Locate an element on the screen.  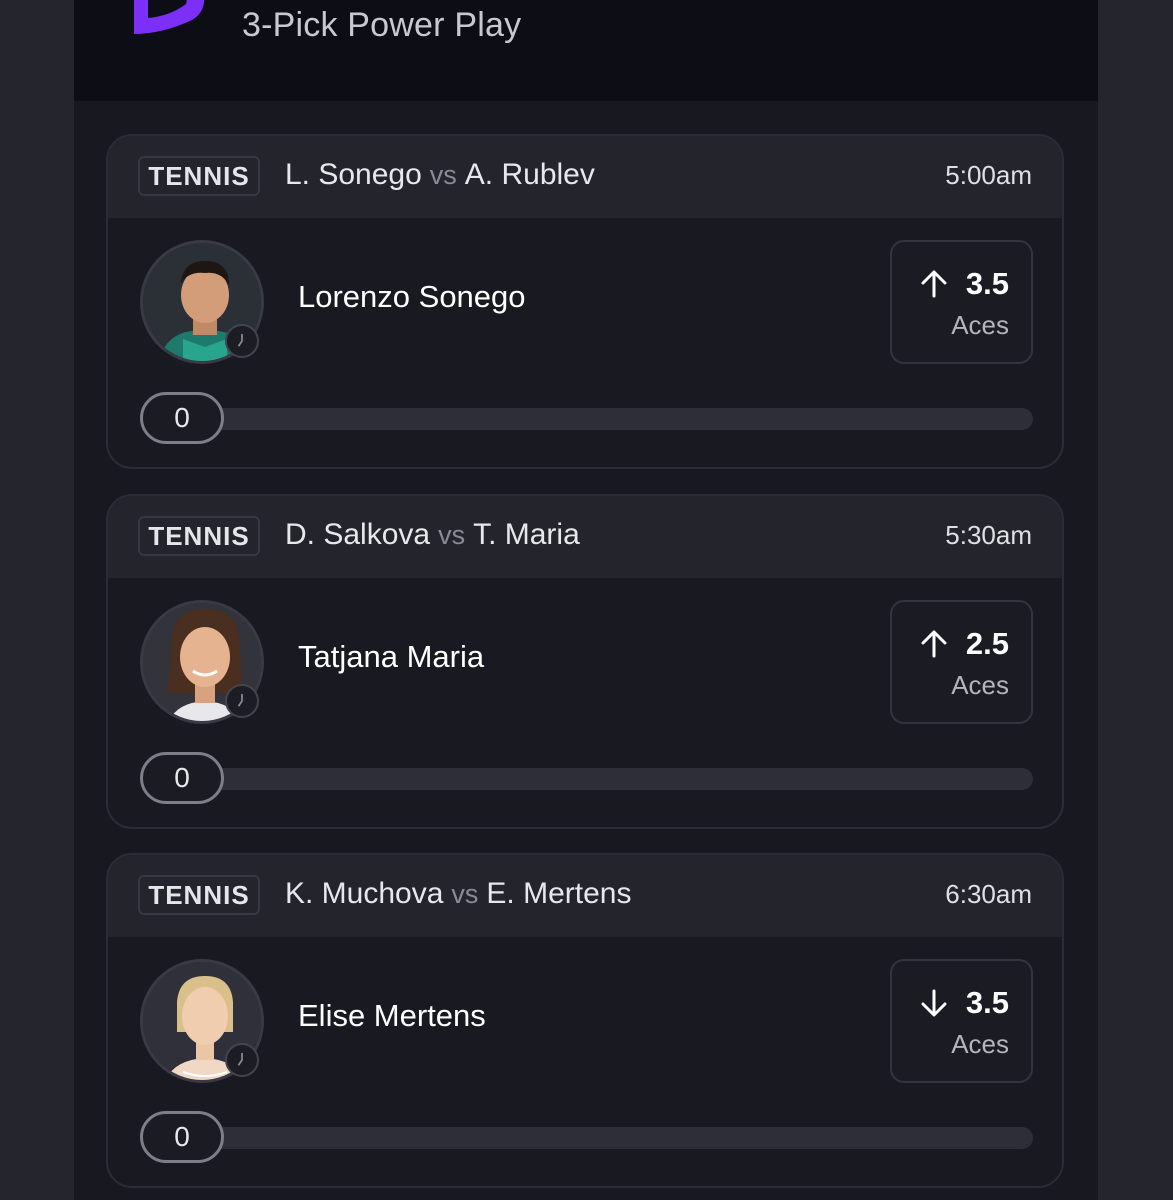
match-time: 5:30am is located at coordinates (988, 535).